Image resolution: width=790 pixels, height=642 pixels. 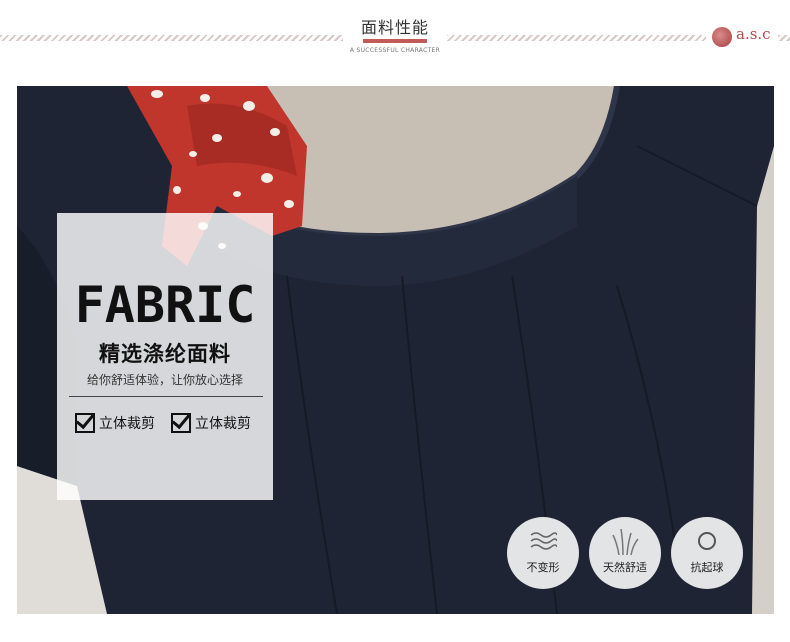 What do you see at coordinates (543, 553) in the screenshot?
I see `badge-no-deform: 不变形` at bounding box center [543, 553].